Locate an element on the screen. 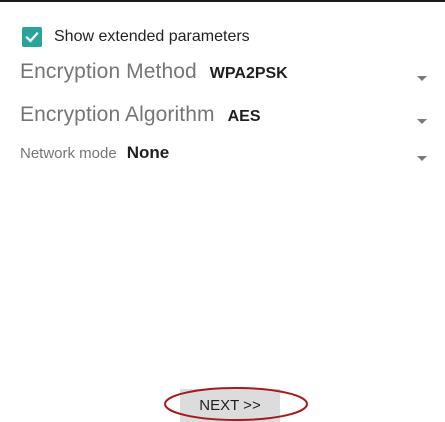 This screenshot has width=445, height=422. highlight-annotation-oval is located at coordinates (236, 404).